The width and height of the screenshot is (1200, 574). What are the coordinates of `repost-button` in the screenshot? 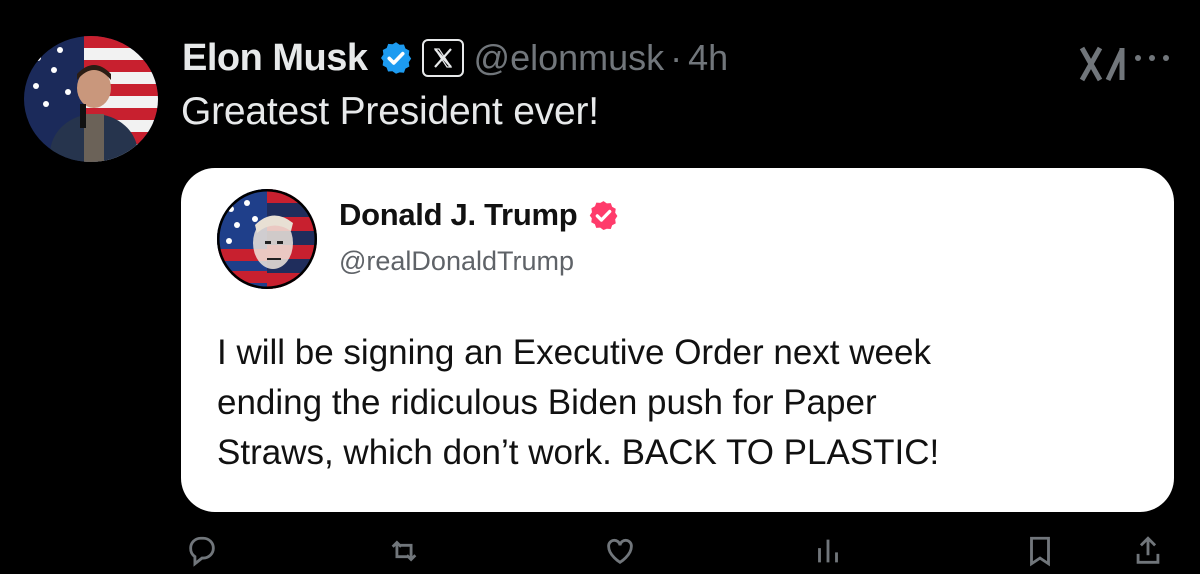 It's located at (404, 551).